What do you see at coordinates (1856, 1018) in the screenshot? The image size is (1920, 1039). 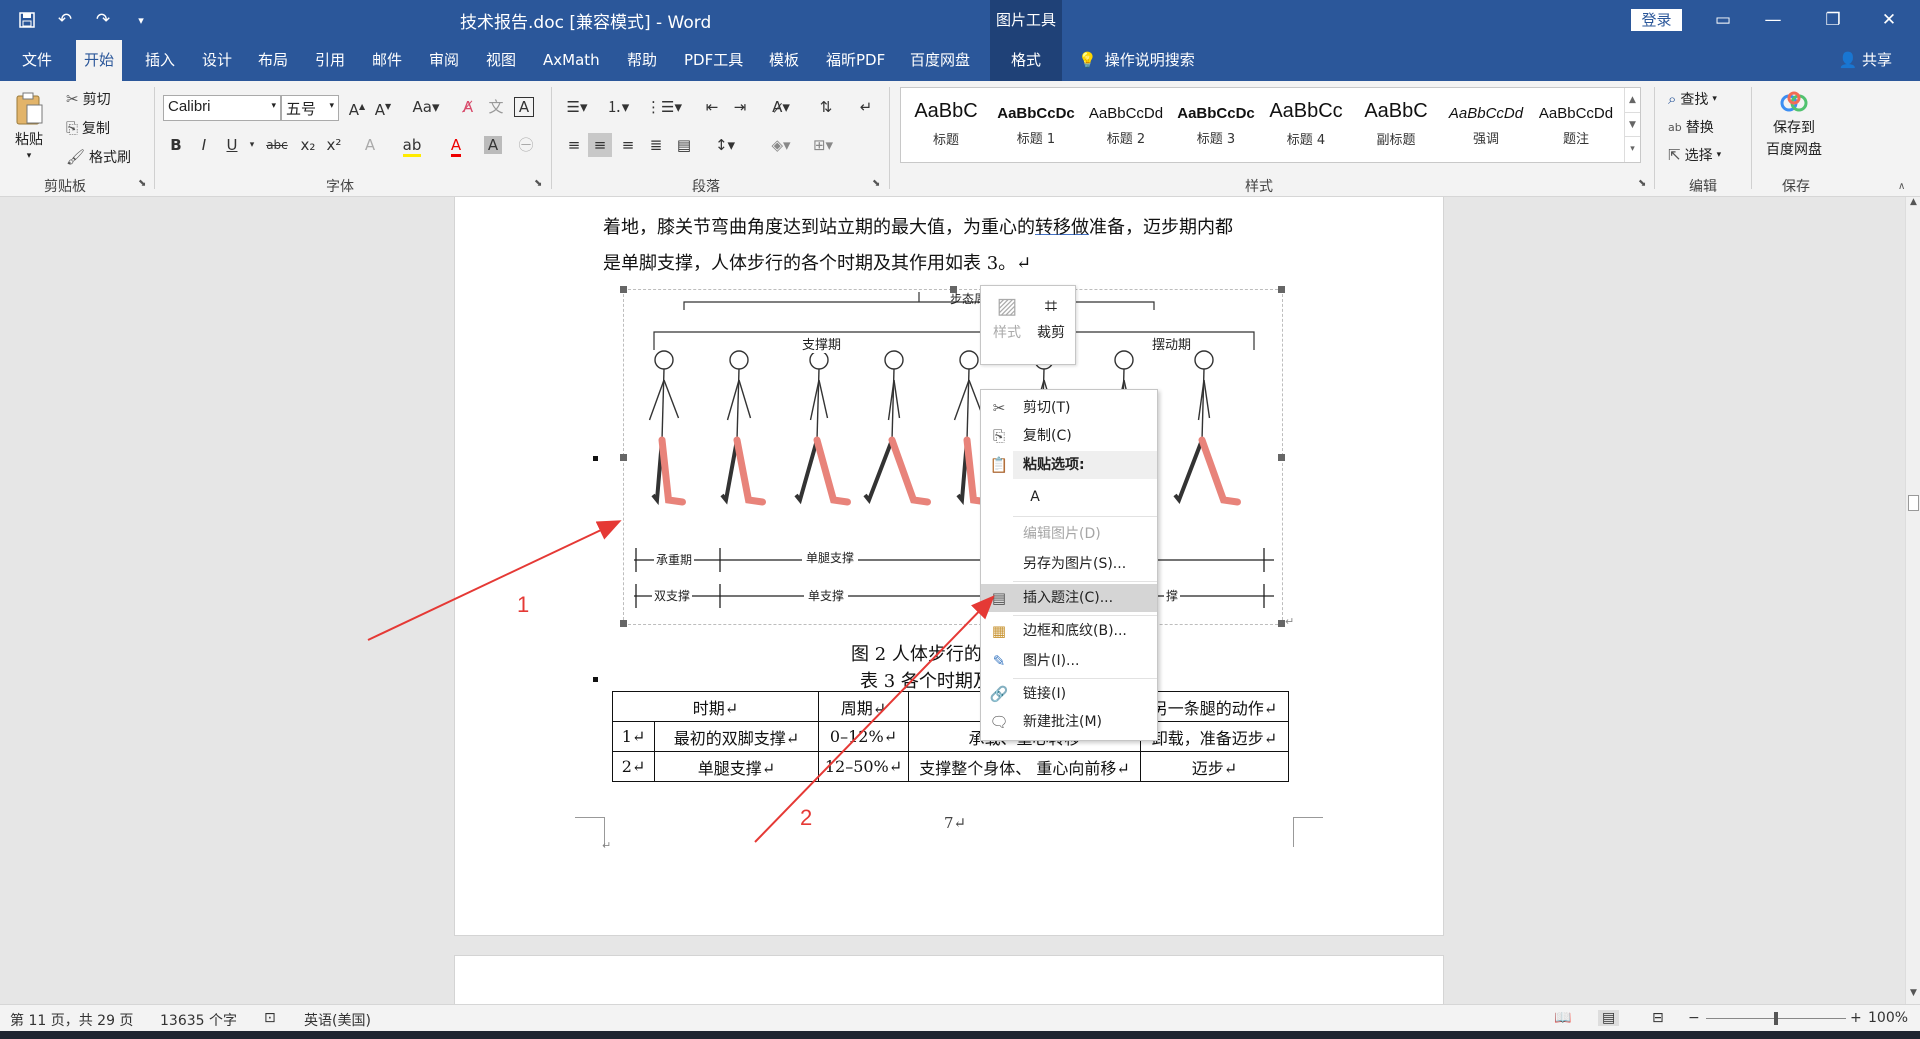 I see `zoom-in-icon: +` at bounding box center [1856, 1018].